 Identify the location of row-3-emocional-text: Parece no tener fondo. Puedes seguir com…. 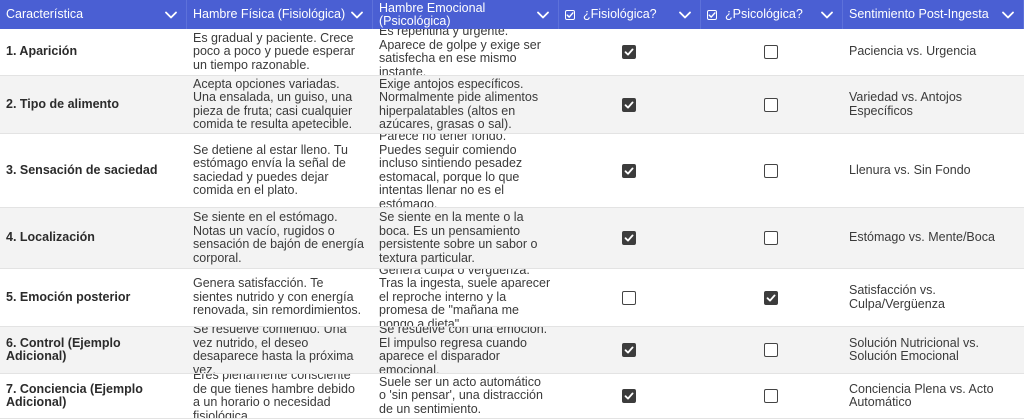
(451, 171).